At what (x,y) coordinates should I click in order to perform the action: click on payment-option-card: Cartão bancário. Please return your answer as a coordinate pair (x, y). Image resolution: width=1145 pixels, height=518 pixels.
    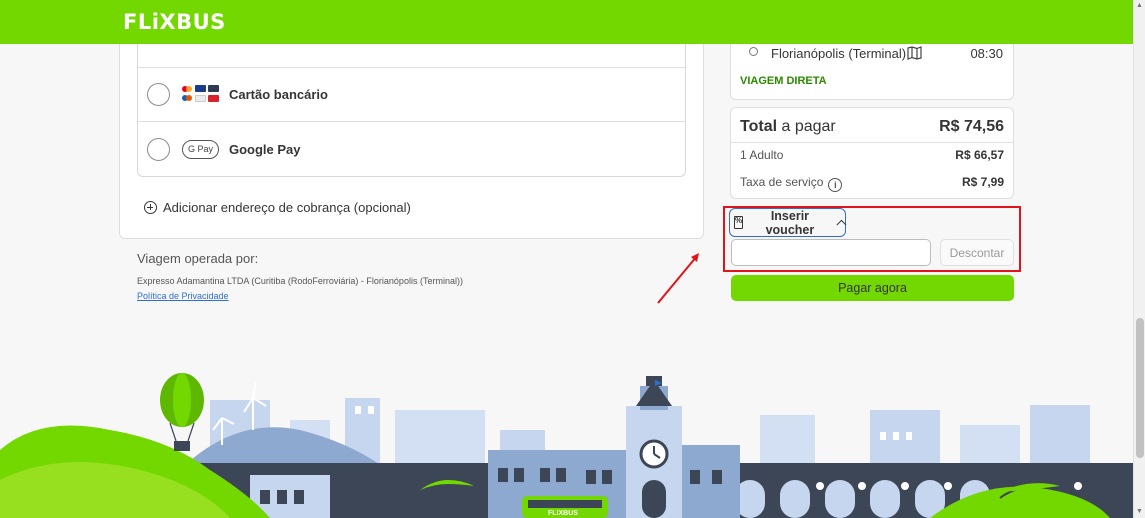
    Looking at the image, I should click on (411, 94).